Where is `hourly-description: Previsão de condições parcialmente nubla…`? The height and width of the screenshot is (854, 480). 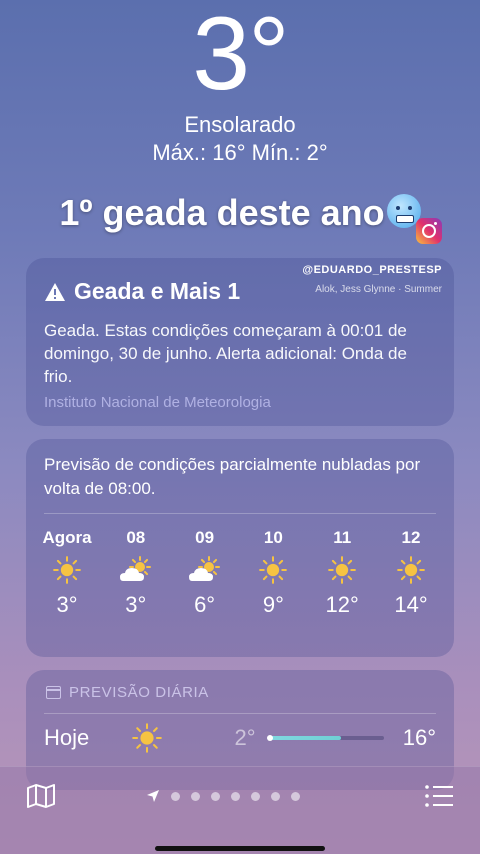
hourly-description: Previsão de condições parcialmente nubla… is located at coordinates (232, 476).